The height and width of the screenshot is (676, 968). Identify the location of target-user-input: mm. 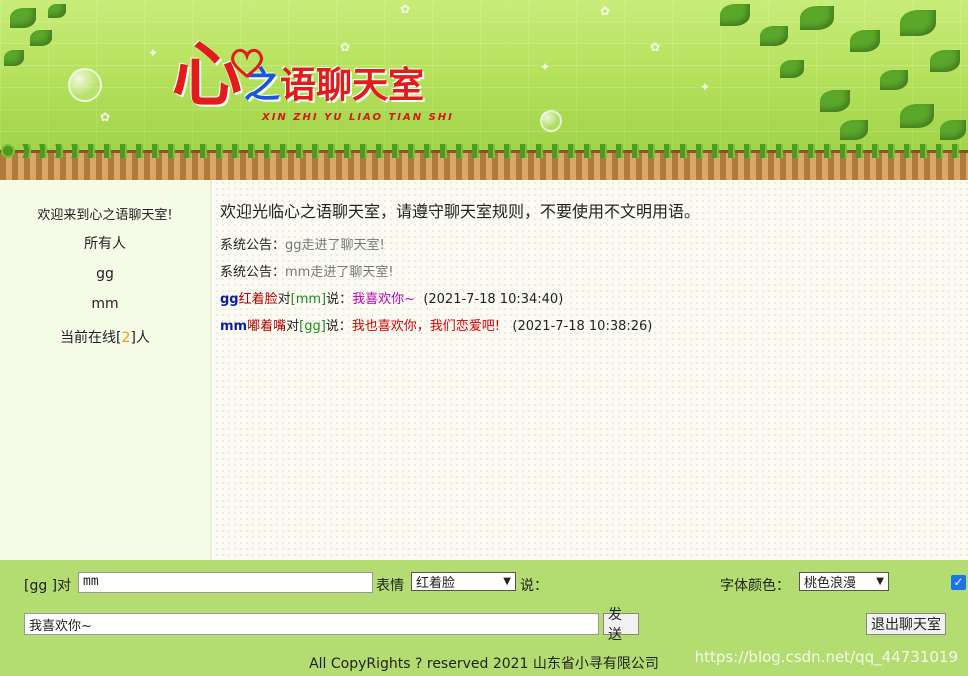
(225, 582).